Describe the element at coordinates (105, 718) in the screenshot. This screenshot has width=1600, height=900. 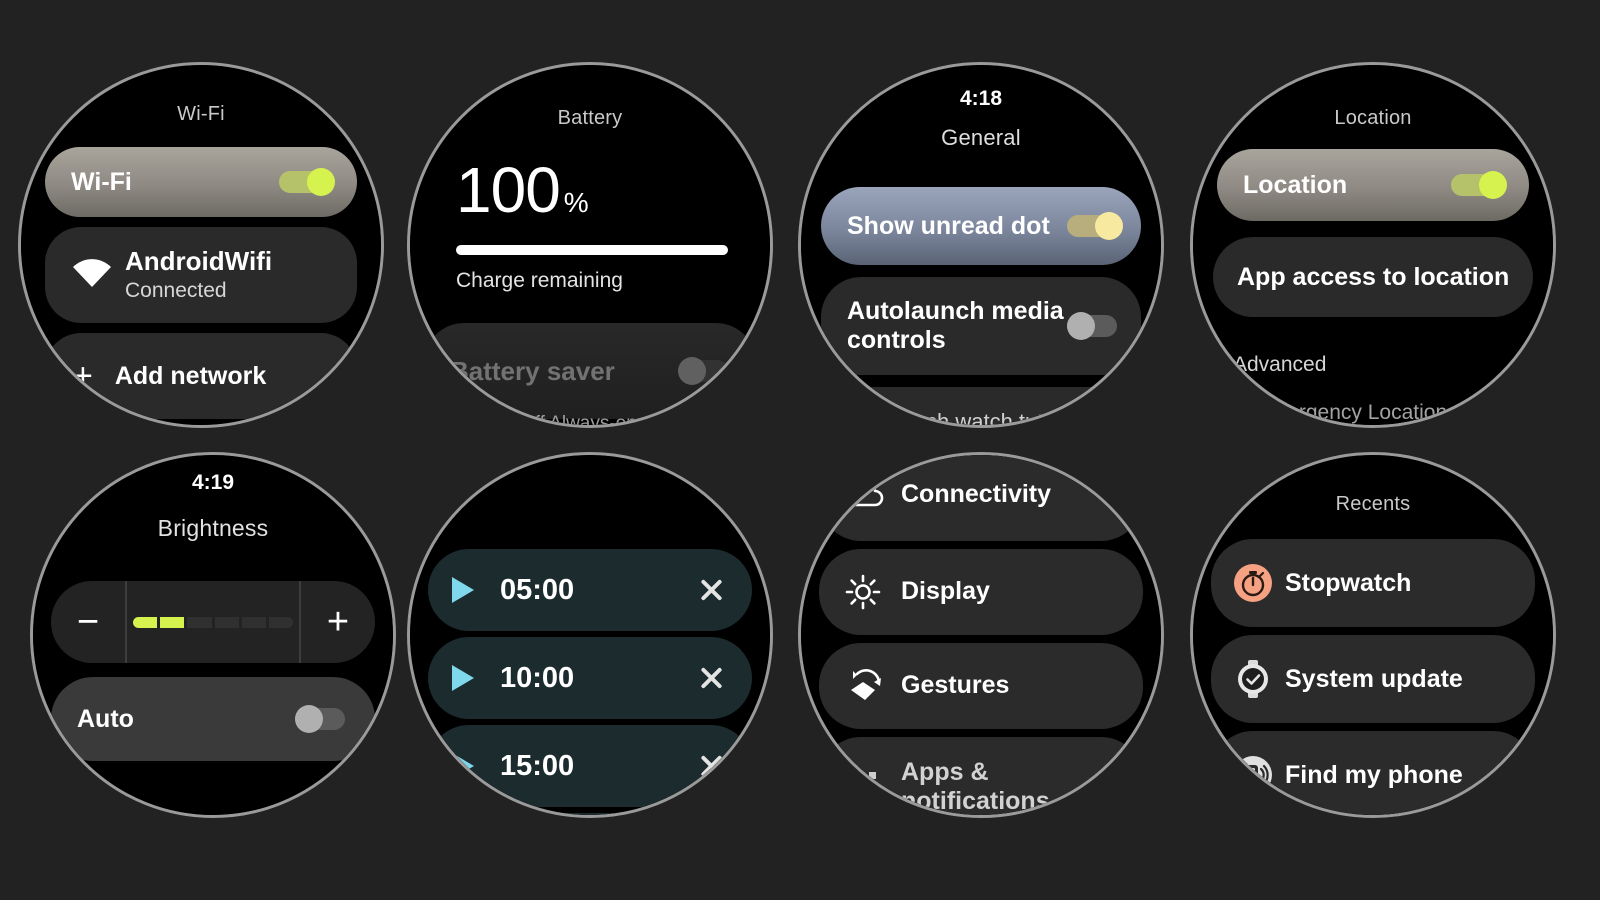
I see `auto-brightness-label: Auto` at that location.